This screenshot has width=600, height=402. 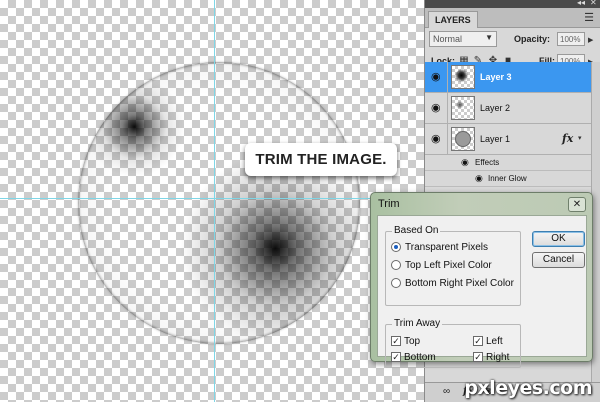 I want to click on layer-name: Layer 2, so click(x=495, y=108).